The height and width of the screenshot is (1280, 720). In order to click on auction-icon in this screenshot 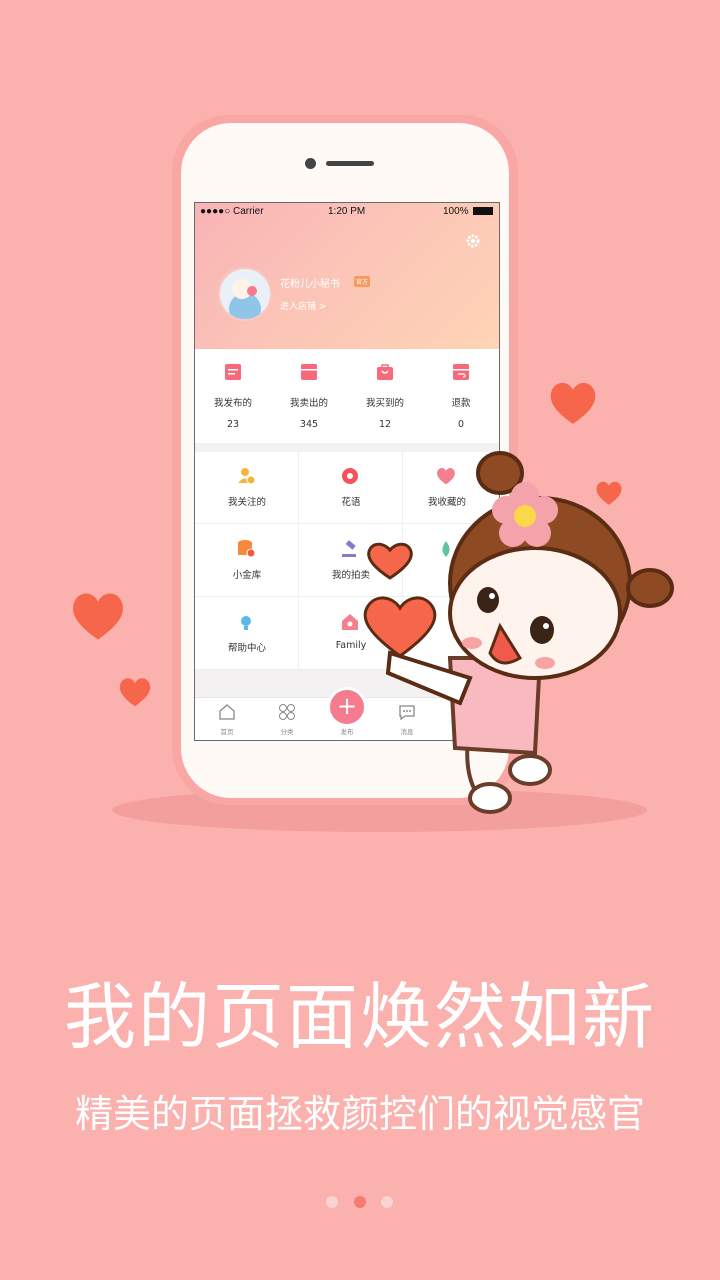, I will do `click(350, 549)`.